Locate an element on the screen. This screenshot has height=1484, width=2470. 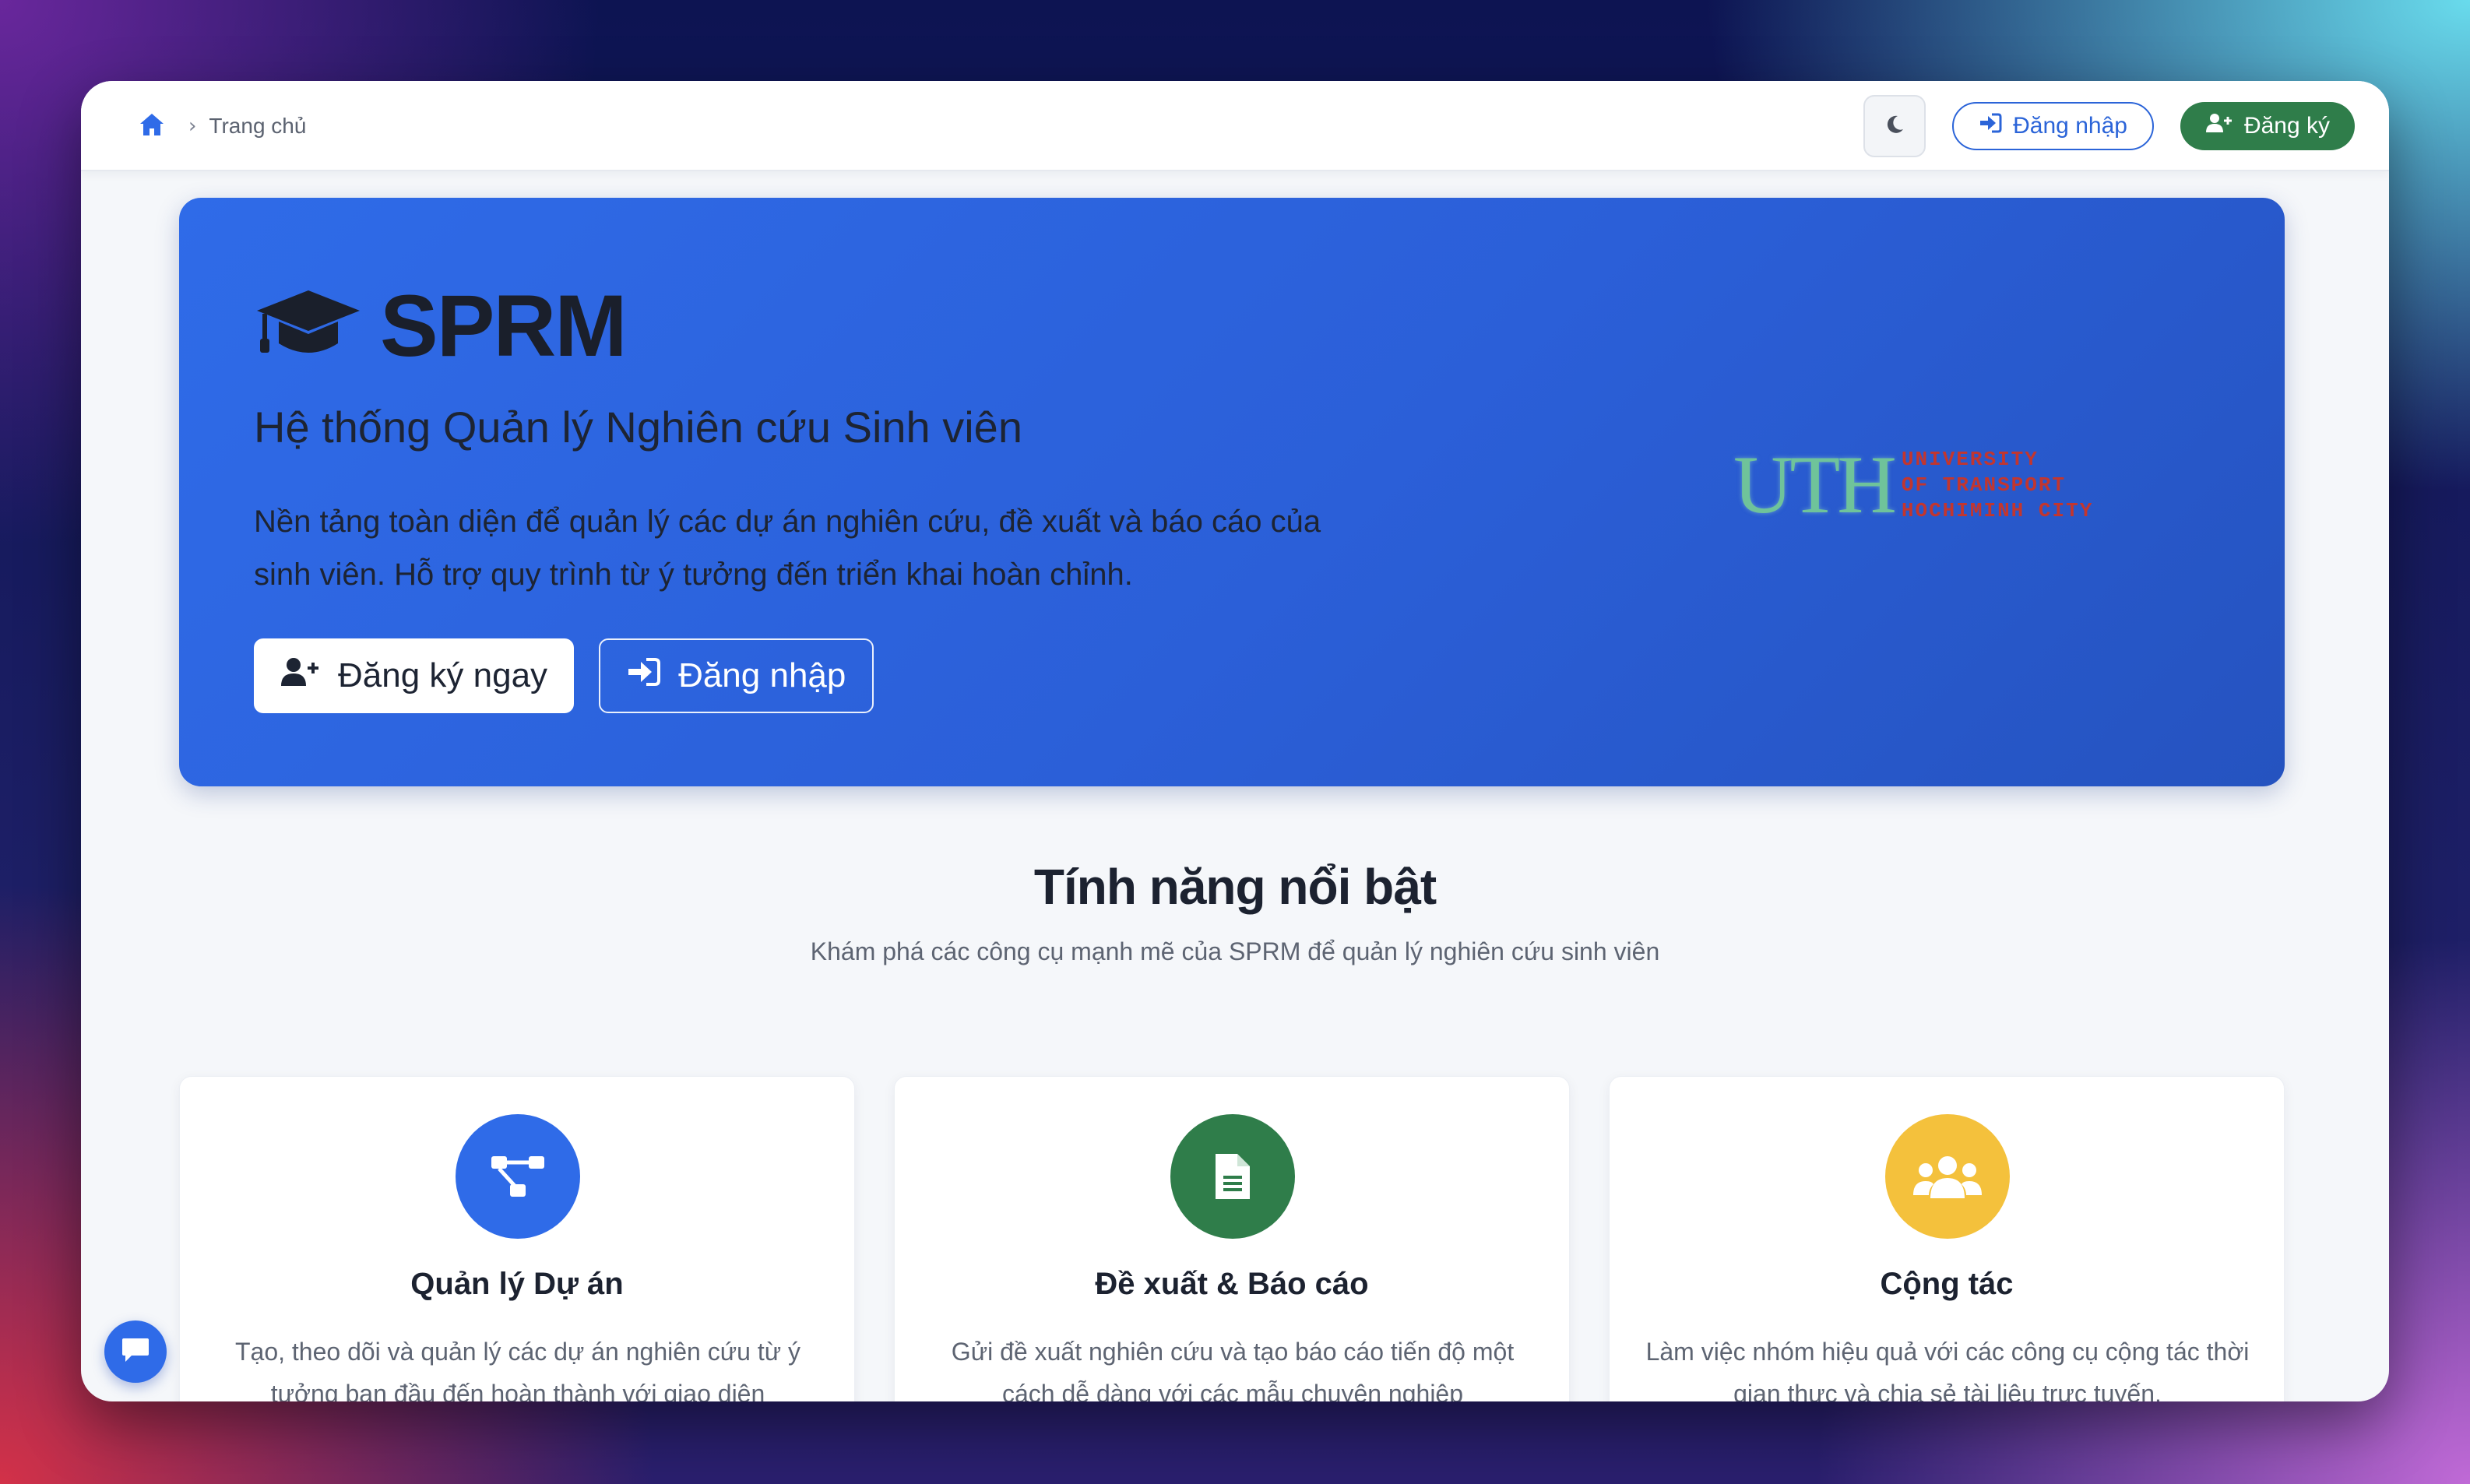
hero-login-button: Đăng nhập is located at coordinates (736, 675).